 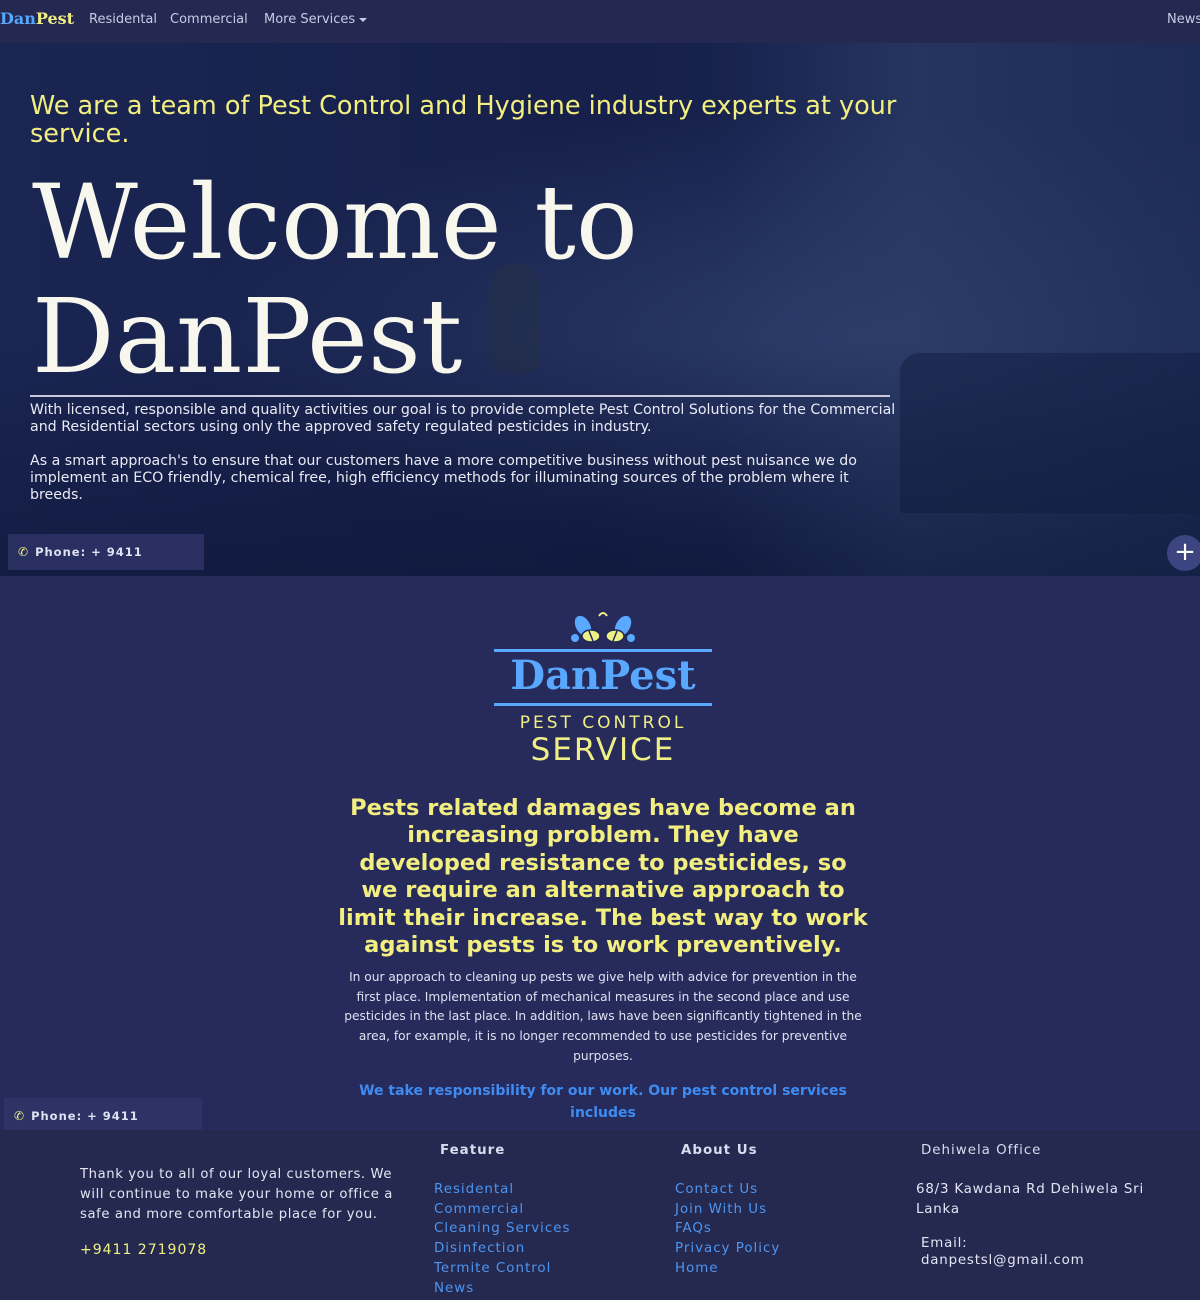 What do you see at coordinates (18, 18) in the screenshot?
I see `brand-text-dan: Dan` at bounding box center [18, 18].